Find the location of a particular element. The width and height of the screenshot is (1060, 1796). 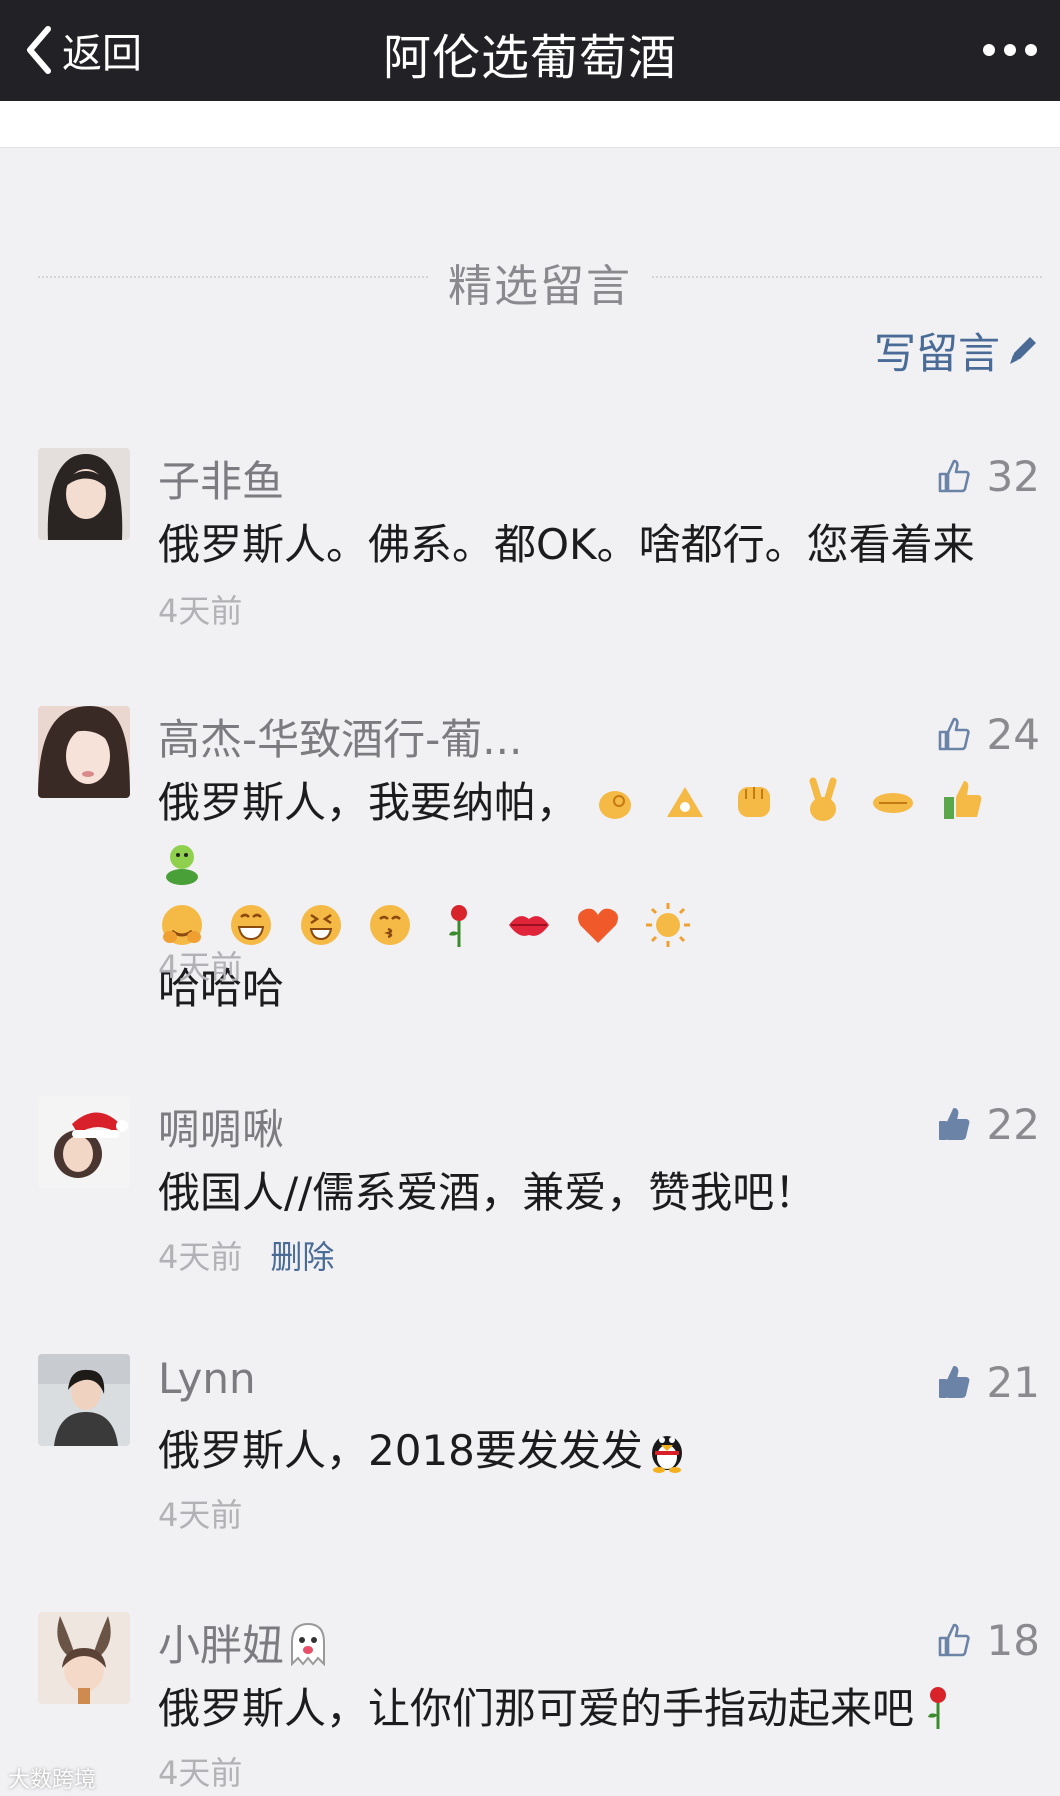

ghost-emoji-icon is located at coordinates (308, 1644).